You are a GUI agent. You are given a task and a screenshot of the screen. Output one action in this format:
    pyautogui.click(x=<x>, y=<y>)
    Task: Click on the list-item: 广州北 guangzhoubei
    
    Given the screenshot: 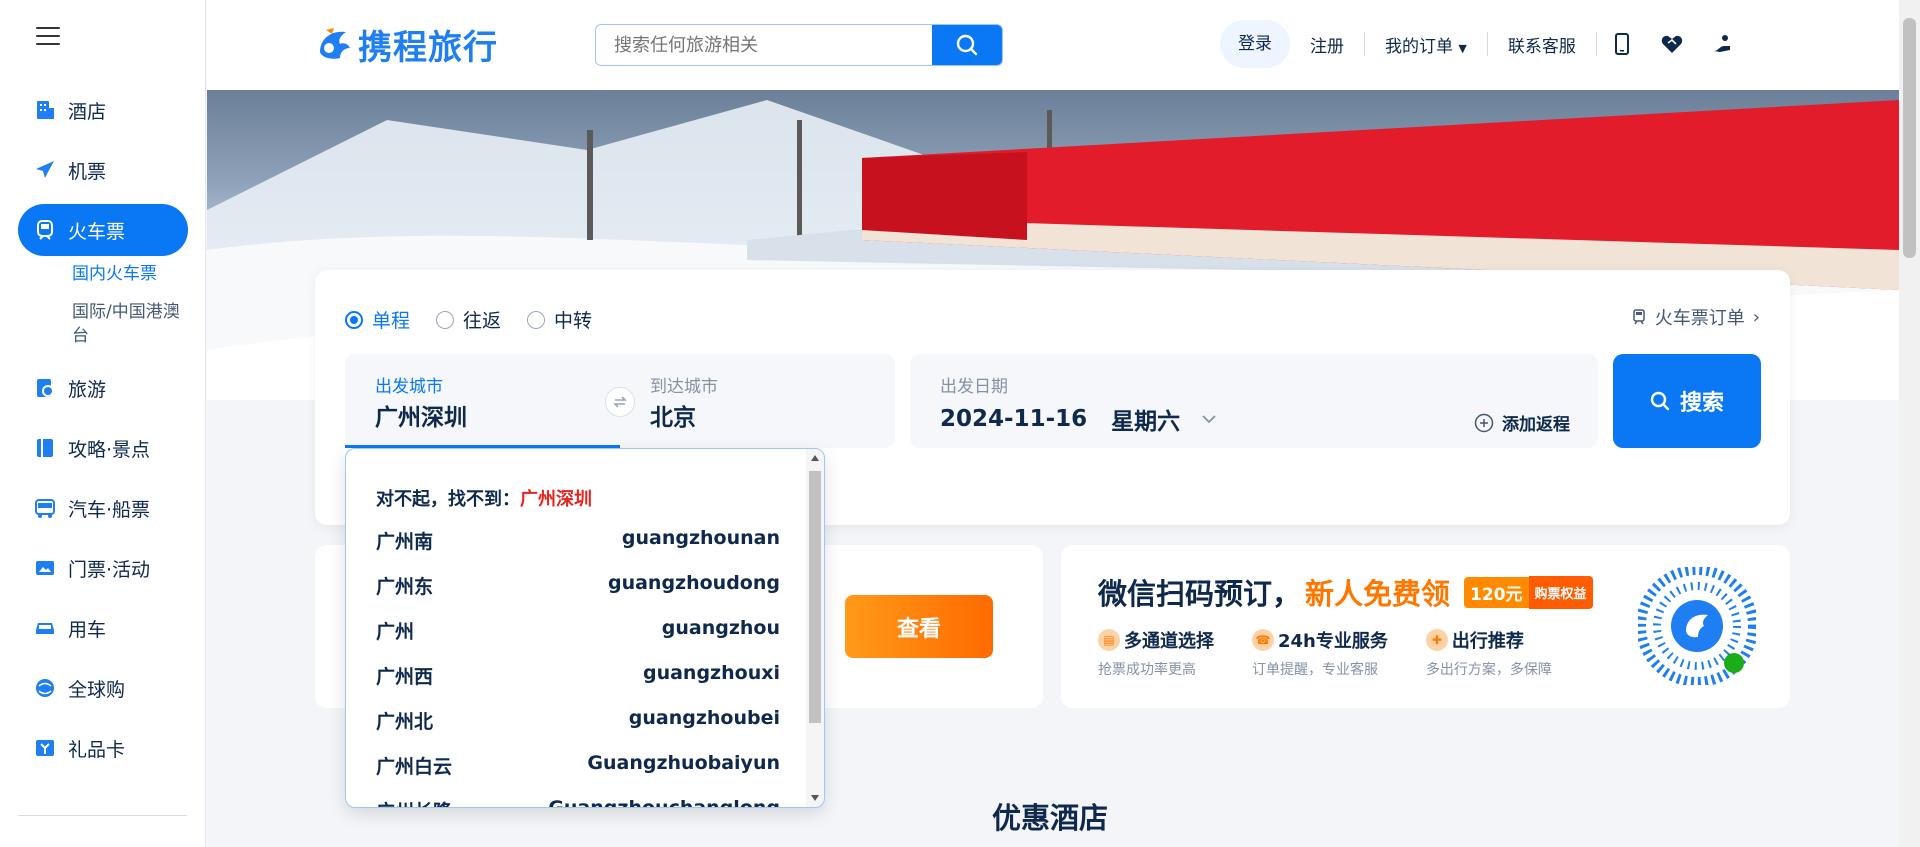 What is the action you would take?
    pyautogui.click(x=578, y=729)
    